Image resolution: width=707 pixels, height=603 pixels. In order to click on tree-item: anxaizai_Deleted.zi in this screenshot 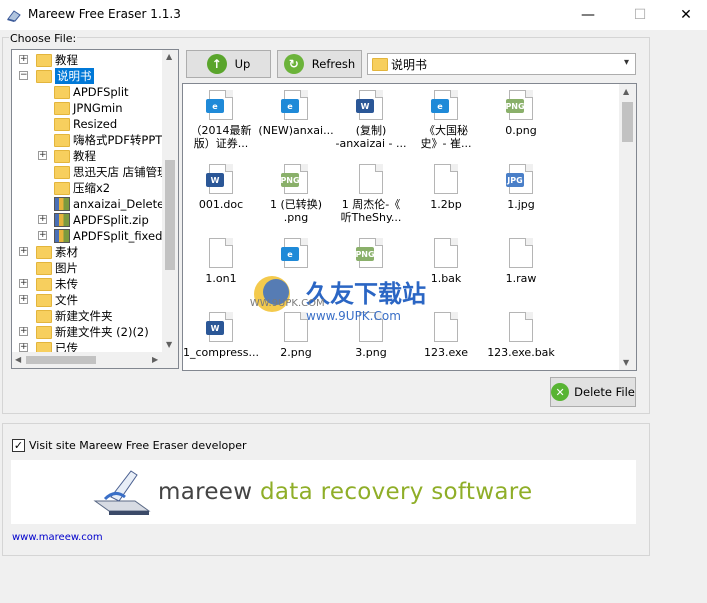, I will do `click(109, 204)`.